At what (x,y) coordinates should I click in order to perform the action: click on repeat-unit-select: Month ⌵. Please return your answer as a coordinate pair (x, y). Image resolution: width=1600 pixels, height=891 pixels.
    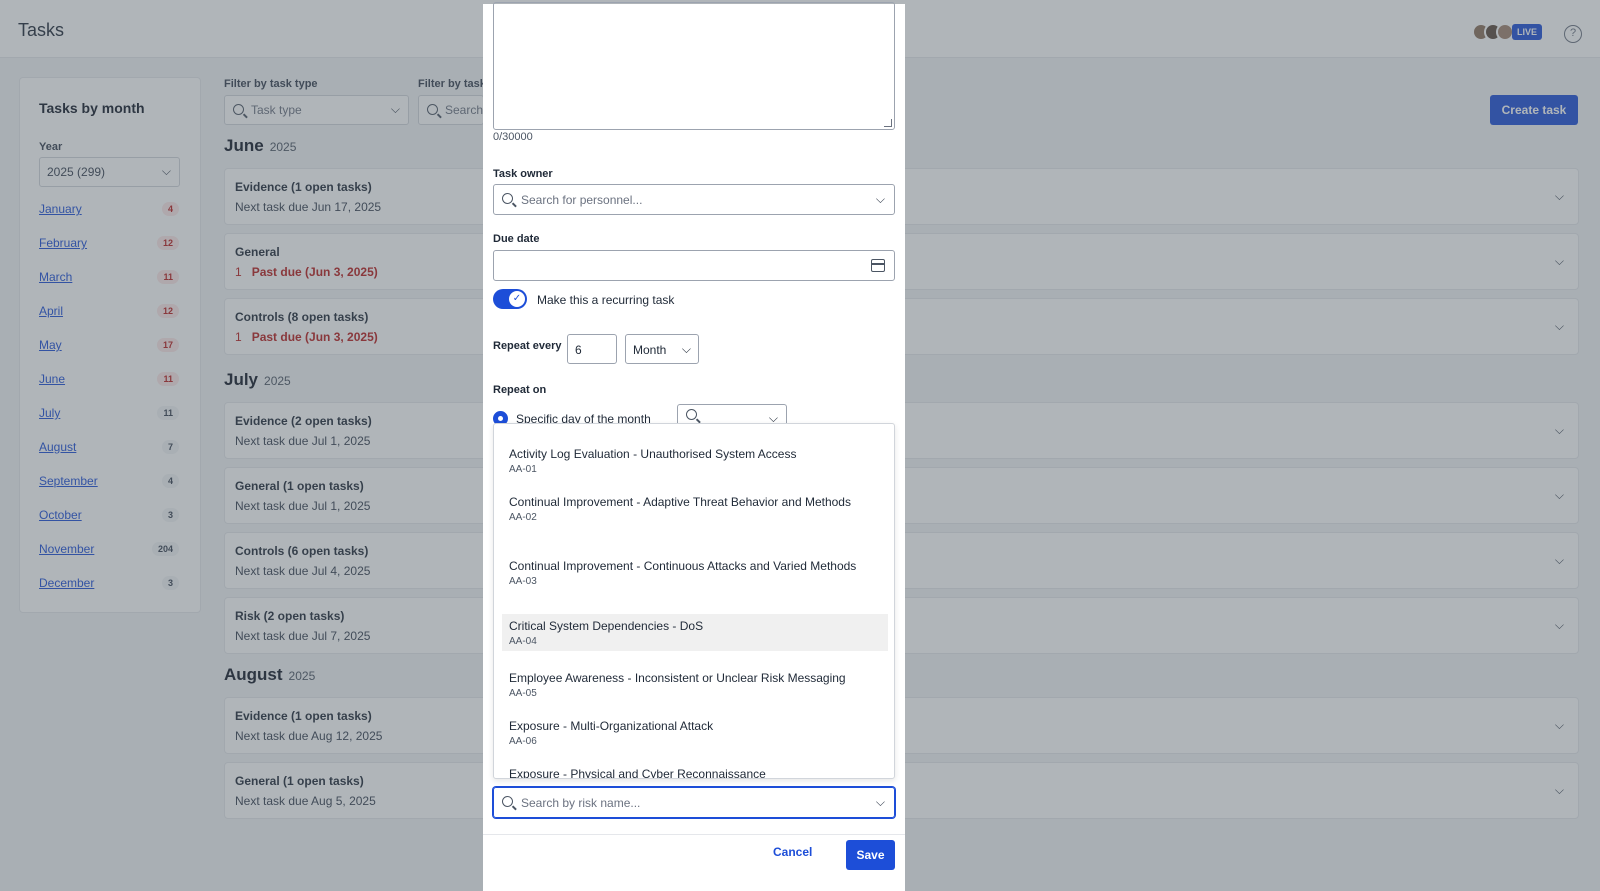
    Looking at the image, I should click on (662, 349).